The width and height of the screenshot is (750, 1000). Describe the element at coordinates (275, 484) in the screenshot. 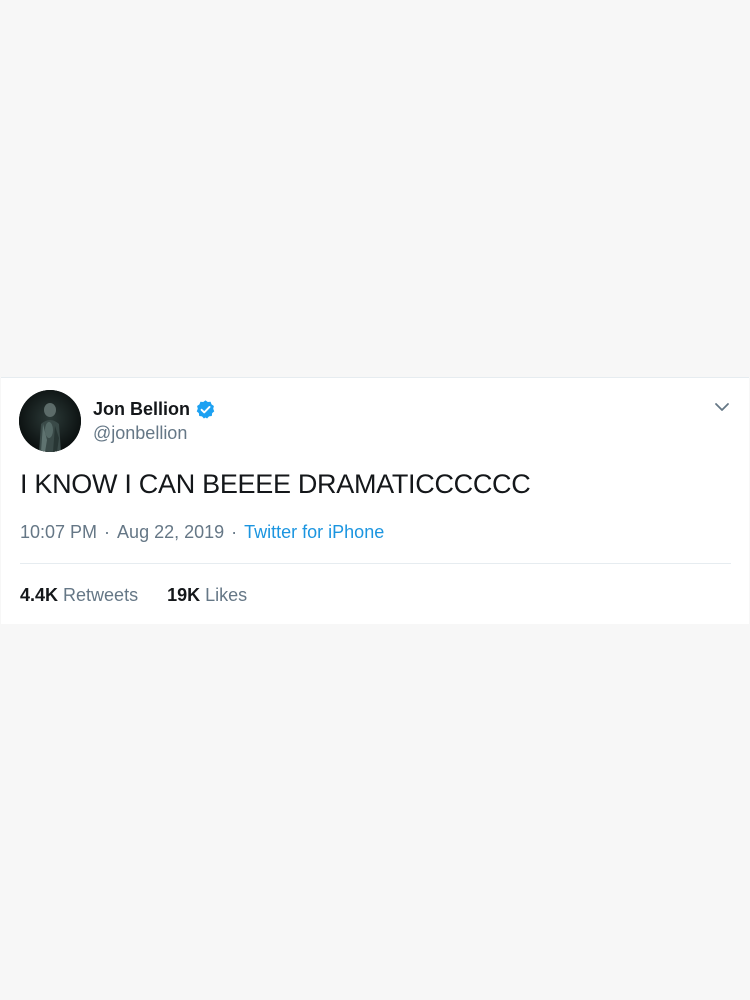

I see `tweet-text: I KNOW I CAN BEEEE DRAMATICCCCCC` at that location.